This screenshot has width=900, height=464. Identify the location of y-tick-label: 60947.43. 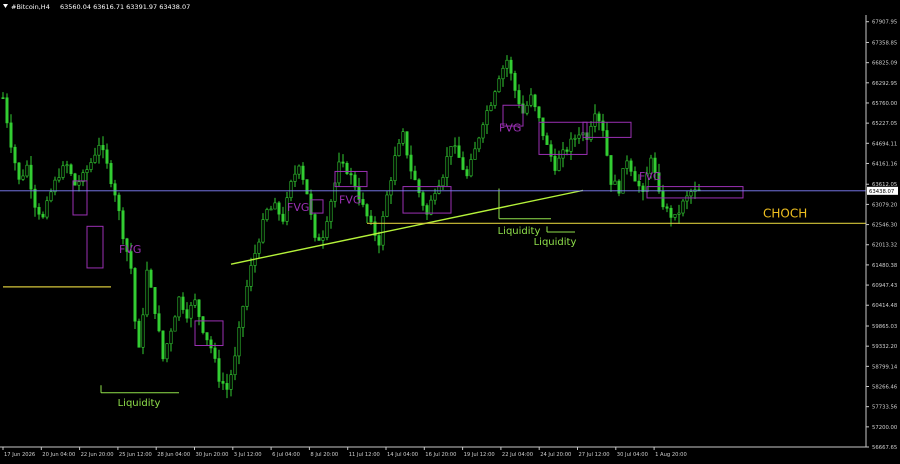
(884, 286).